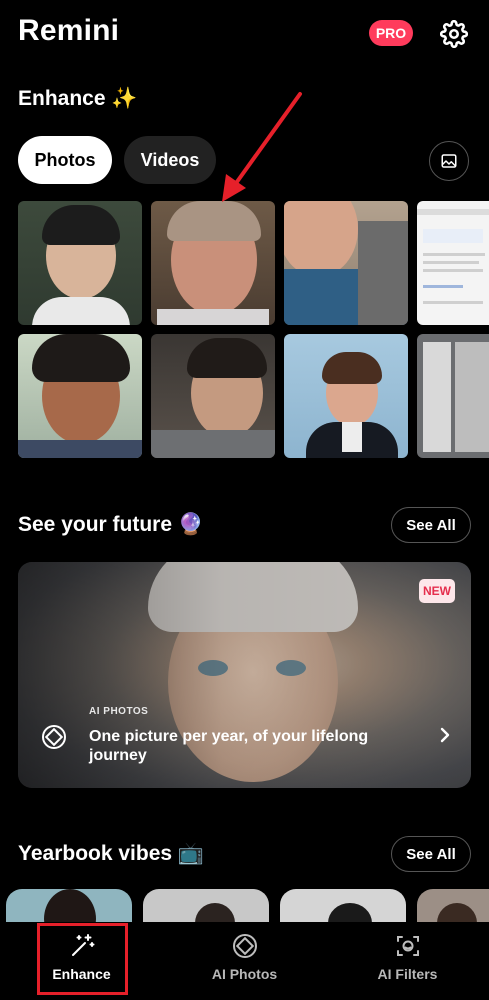  I want to click on future-section-title: See your future 🔮, so click(111, 524).